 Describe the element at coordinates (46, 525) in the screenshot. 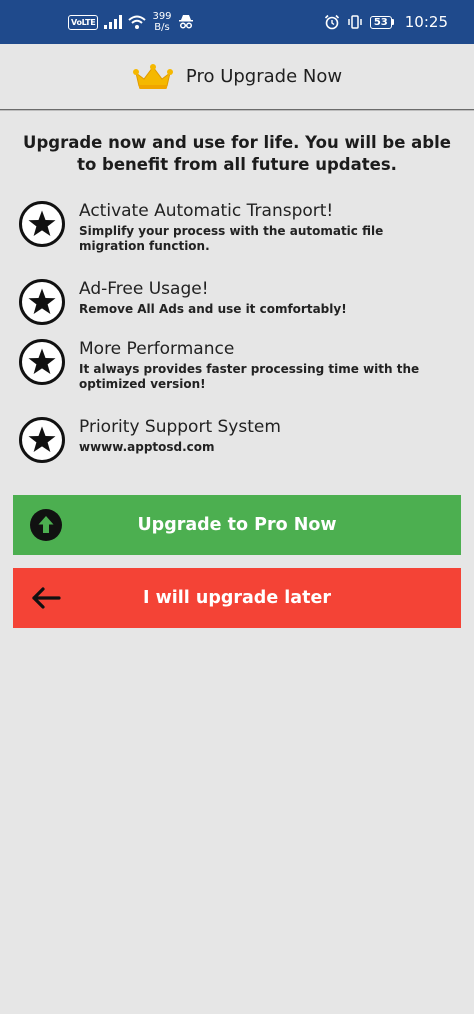

I see `arrow-up-circle-icon` at that location.